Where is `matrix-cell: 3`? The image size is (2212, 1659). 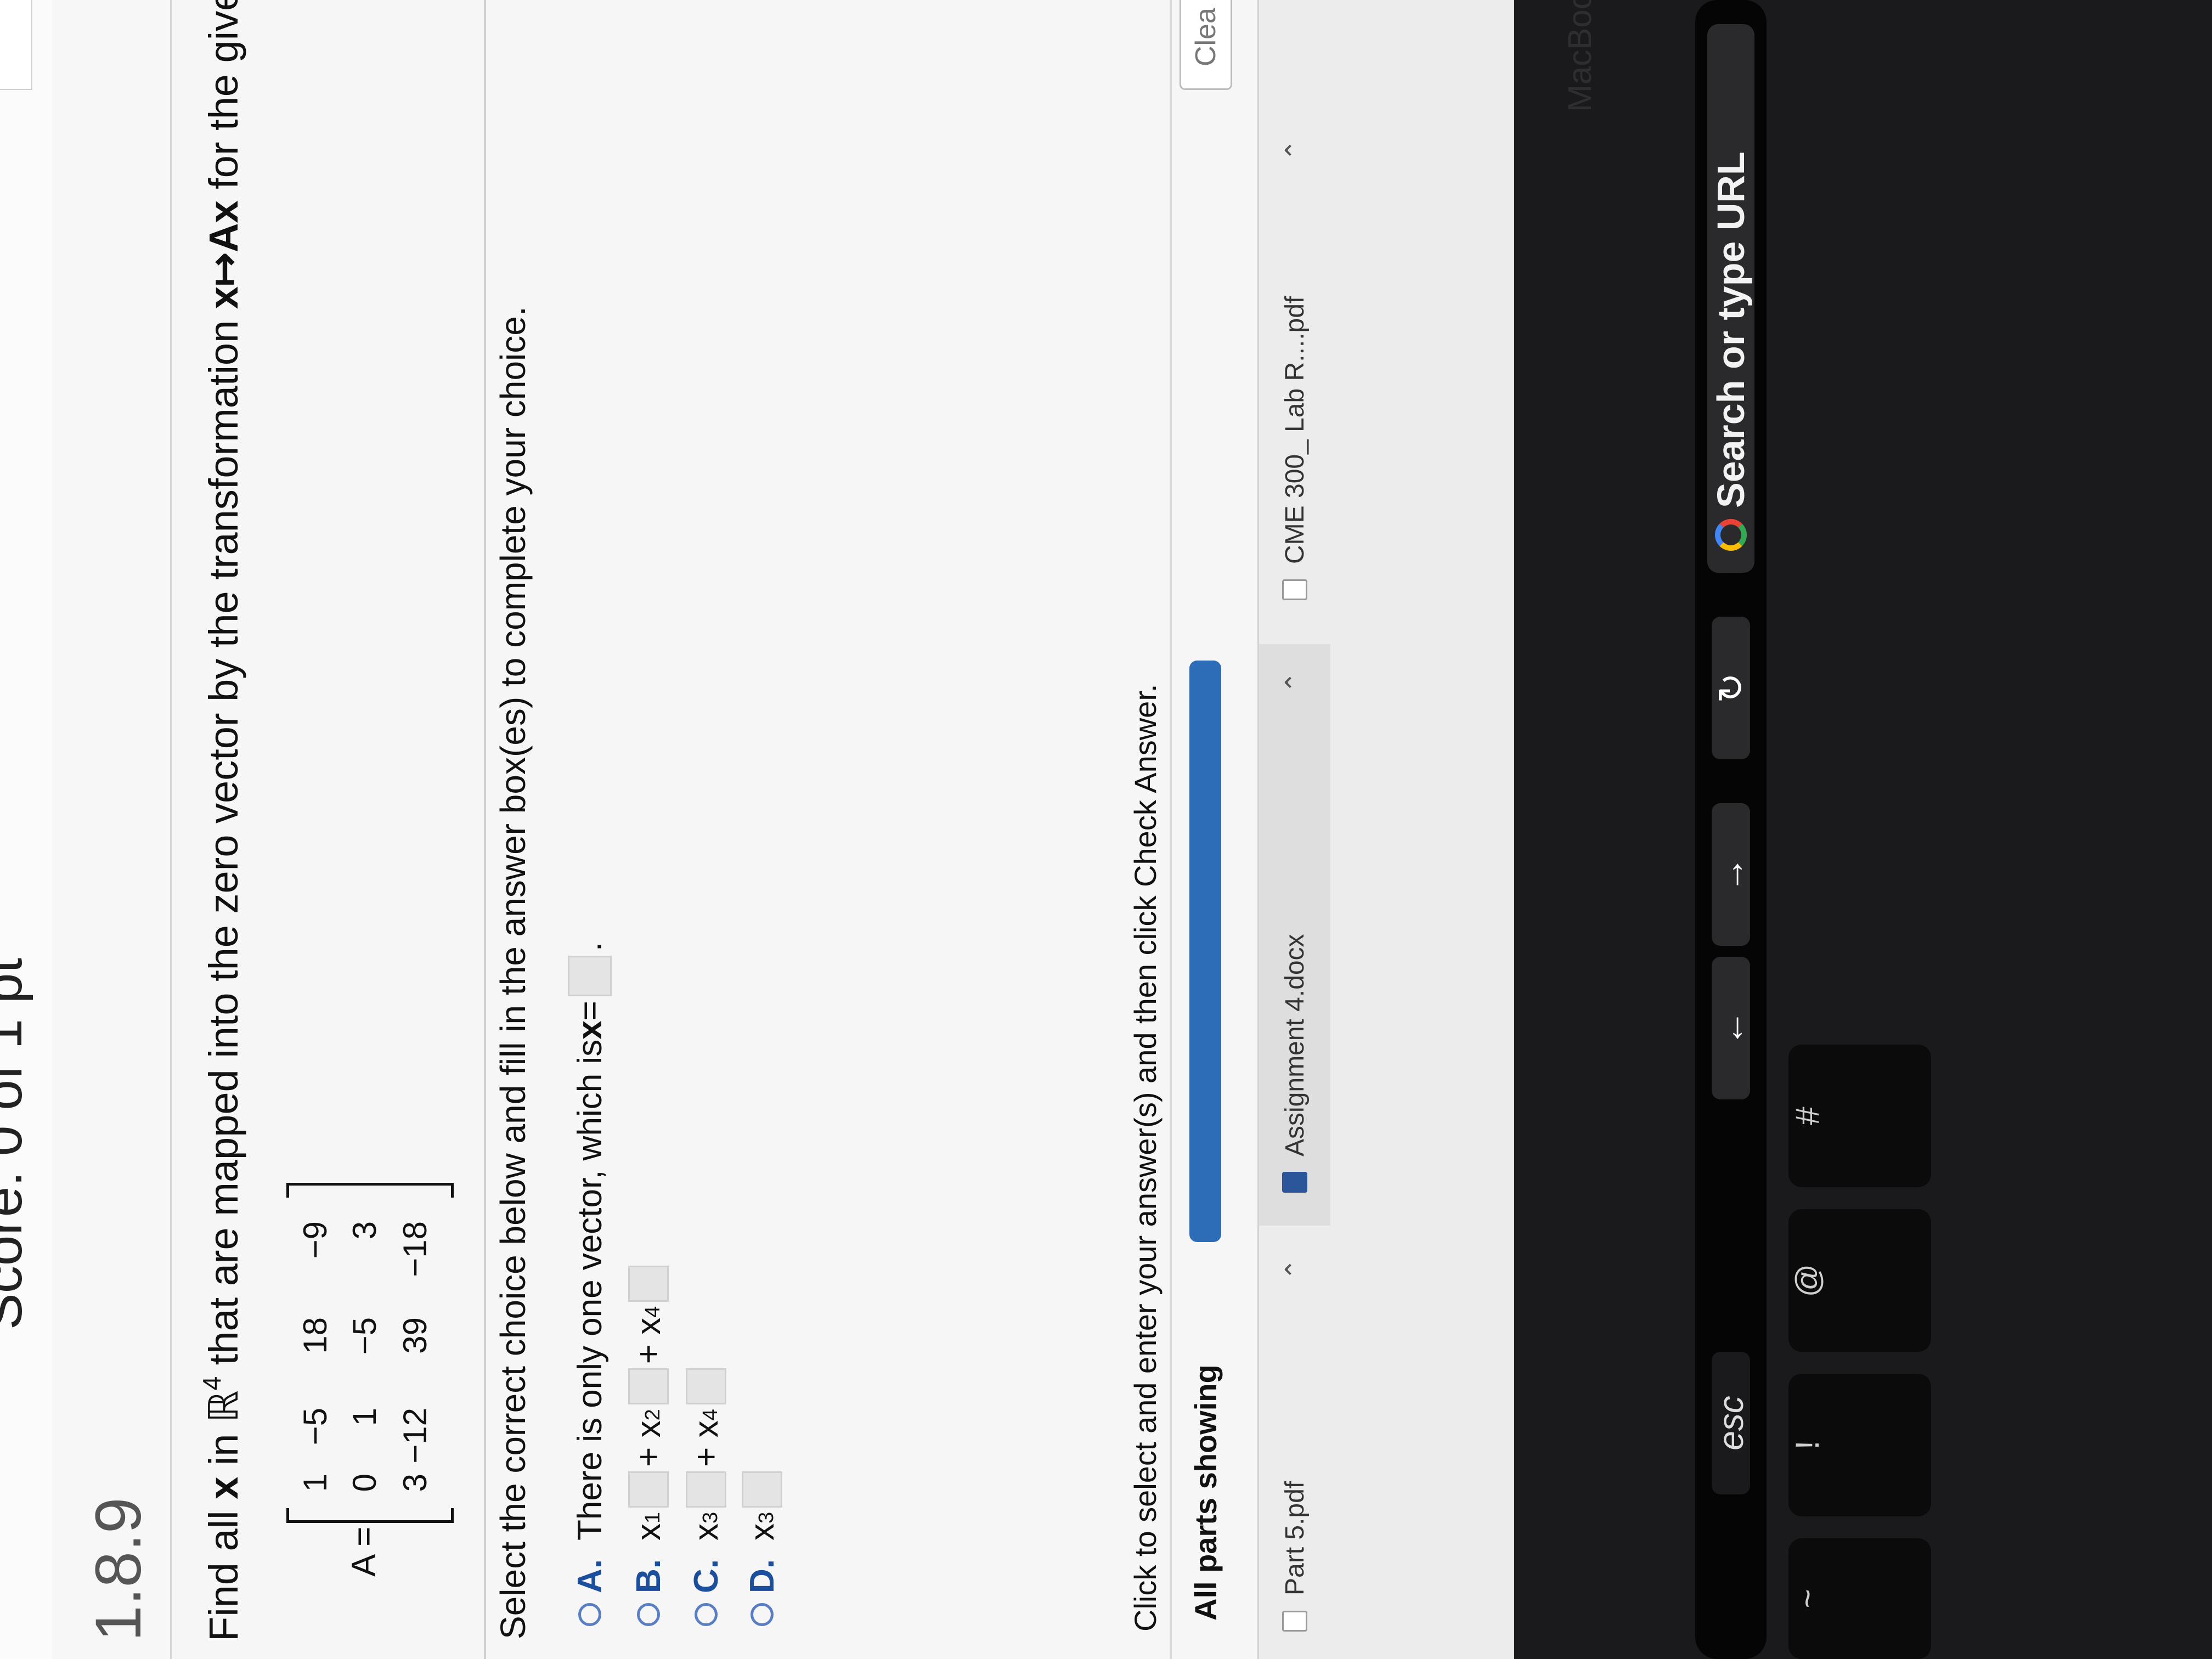 matrix-cell: 3 is located at coordinates (364, 1231).